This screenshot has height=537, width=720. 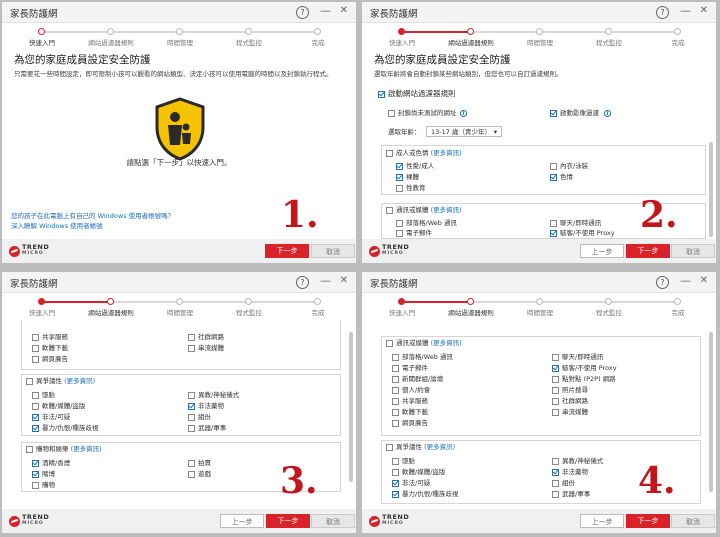 What do you see at coordinates (57, 225) in the screenshot?
I see `learn-more-link: 深入瞭解 Windows 使用者帳號` at bounding box center [57, 225].